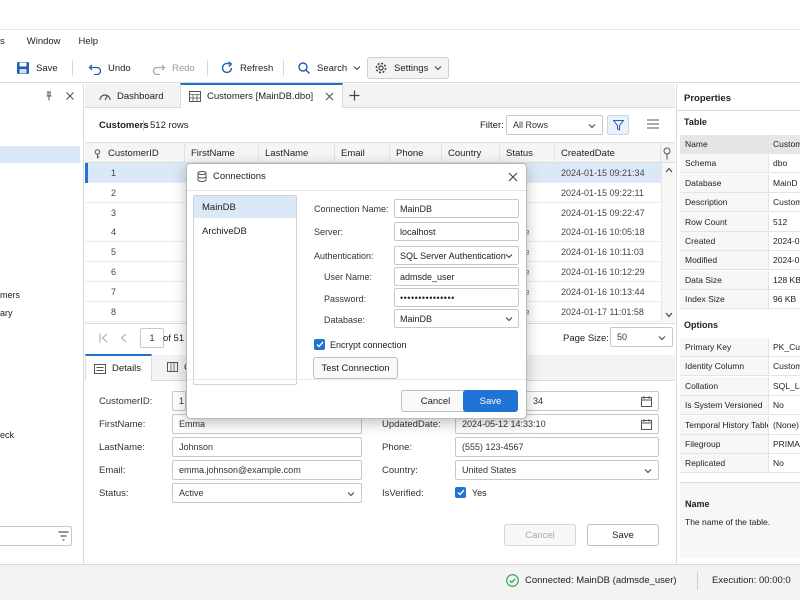 The width and height of the screenshot is (800, 600). Describe the element at coordinates (784, 280) in the screenshot. I see `property-value: 128 KB` at that location.